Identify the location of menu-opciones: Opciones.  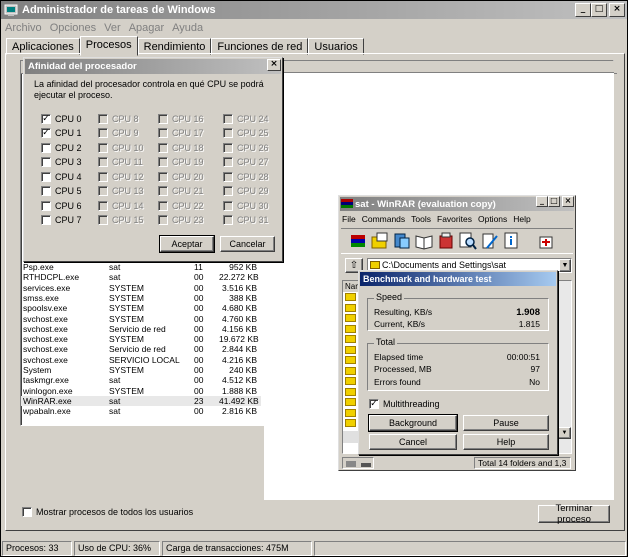
(73, 28).